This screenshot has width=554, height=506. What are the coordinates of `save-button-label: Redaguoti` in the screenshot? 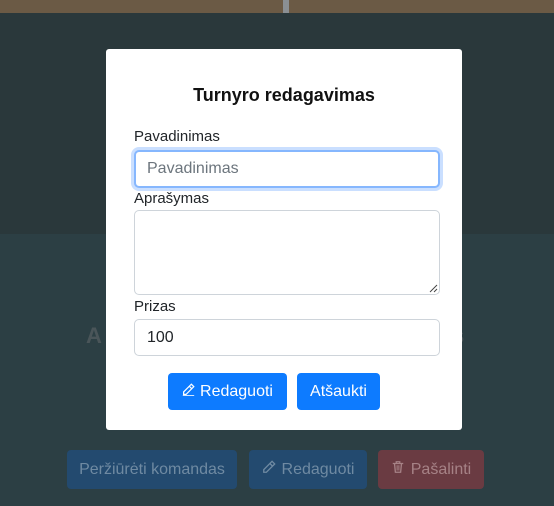 It's located at (236, 391).